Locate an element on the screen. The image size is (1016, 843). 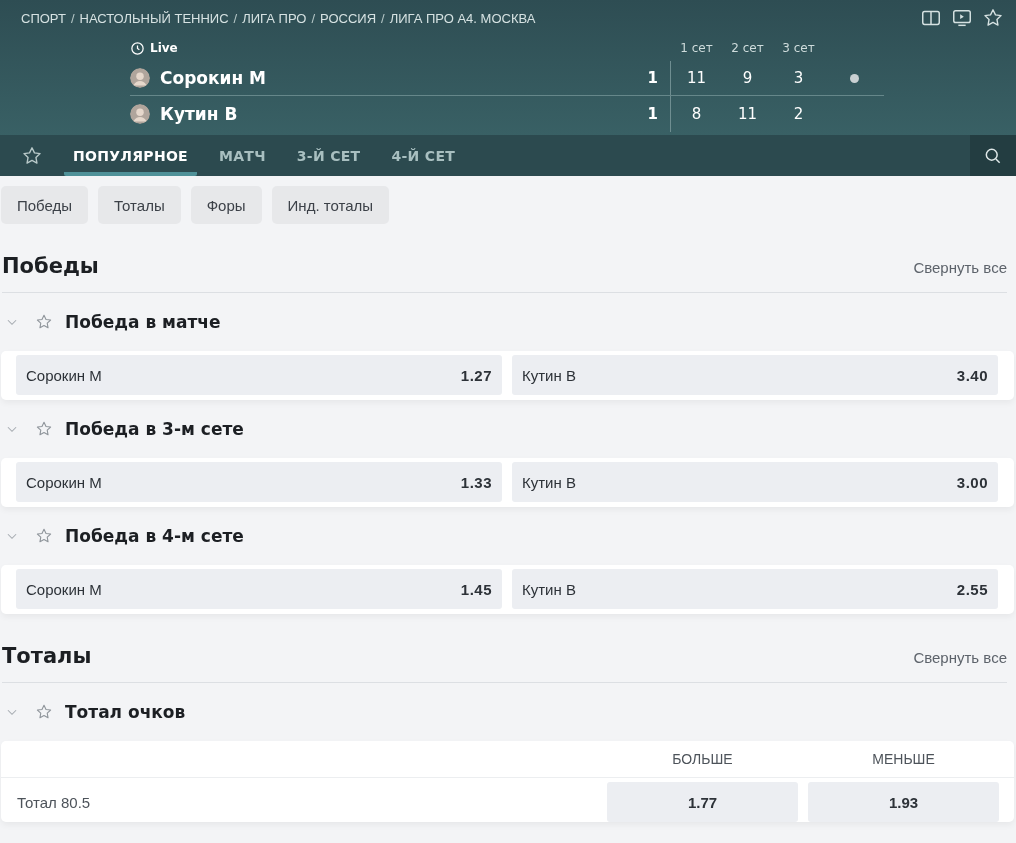
section-title: Тоталы is located at coordinates (47, 656).